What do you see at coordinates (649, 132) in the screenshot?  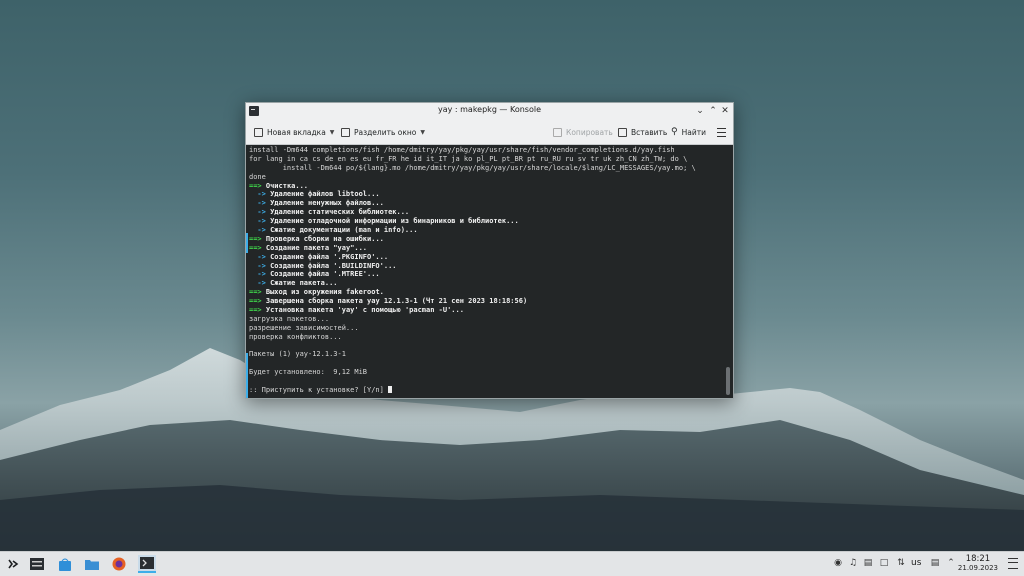 I see `paste-label: Вставить` at bounding box center [649, 132].